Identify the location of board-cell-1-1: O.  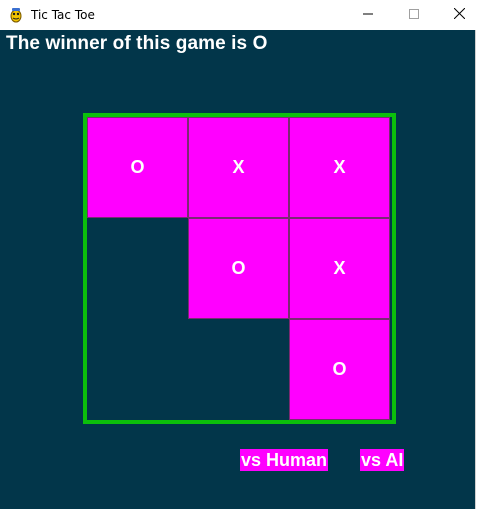
(238, 268).